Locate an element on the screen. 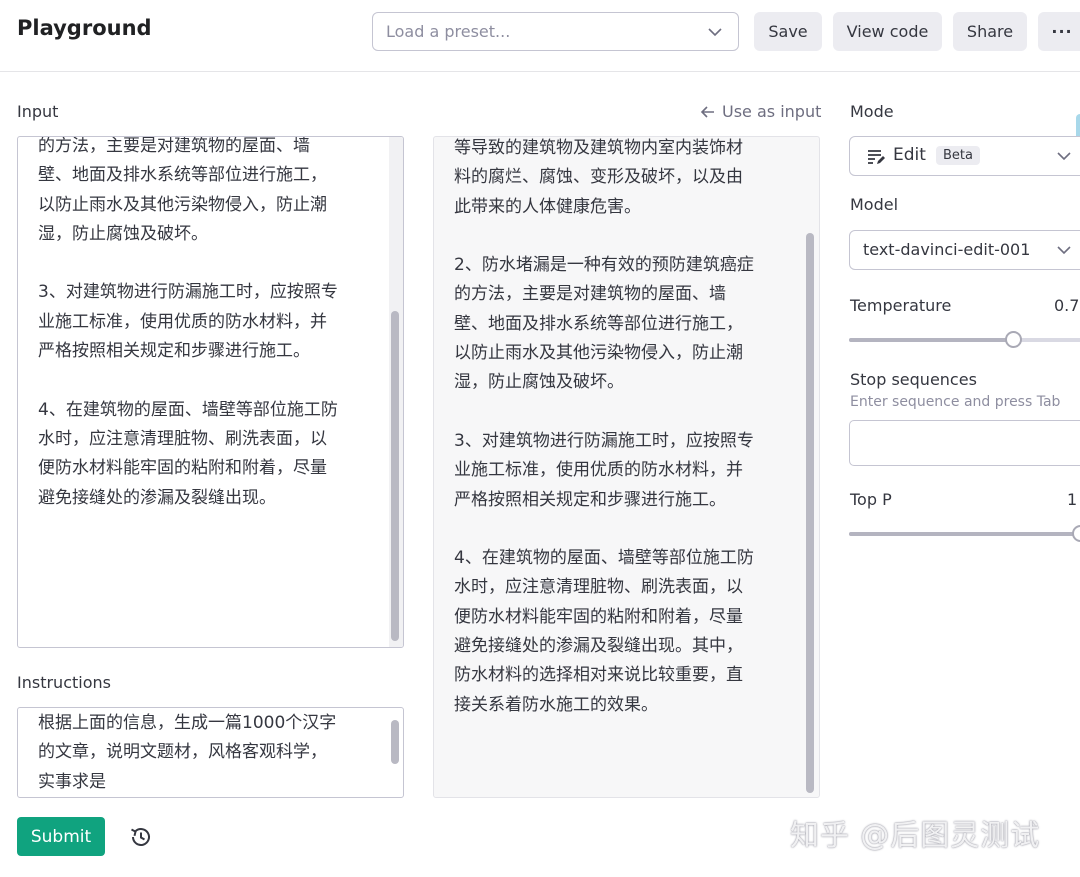  top-p-slider-fill is located at coordinates (964, 534).